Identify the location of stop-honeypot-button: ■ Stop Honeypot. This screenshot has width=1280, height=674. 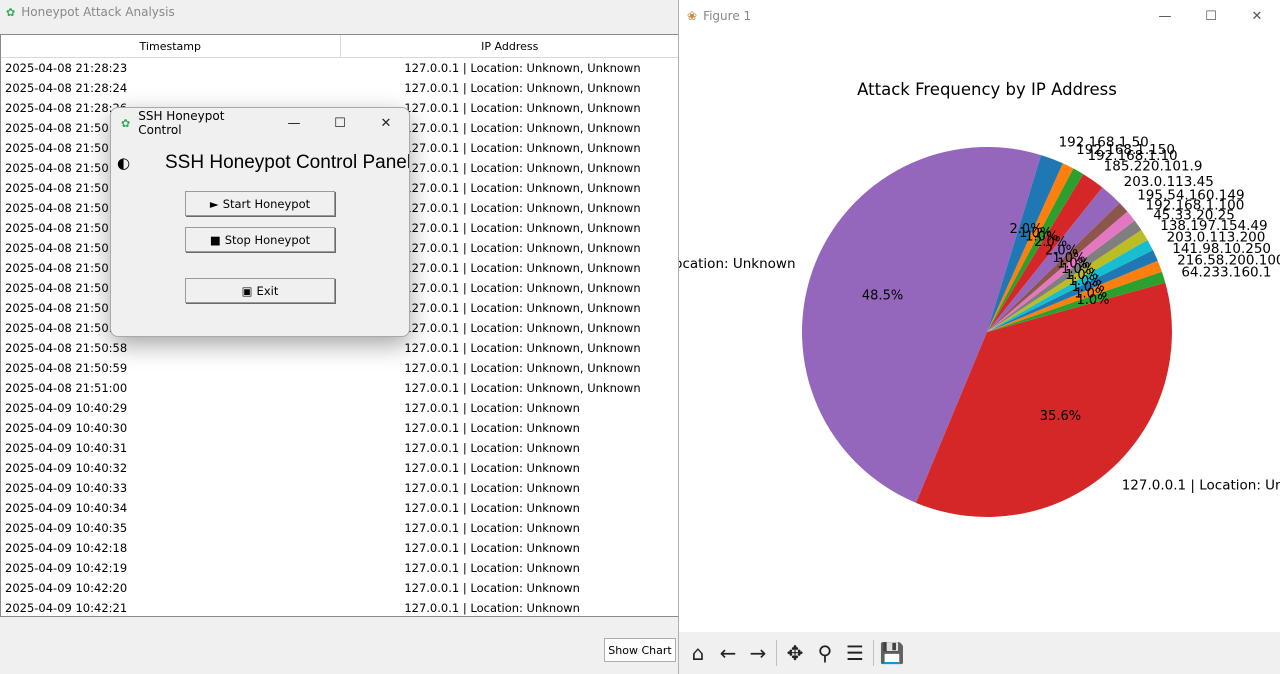
(260, 239).